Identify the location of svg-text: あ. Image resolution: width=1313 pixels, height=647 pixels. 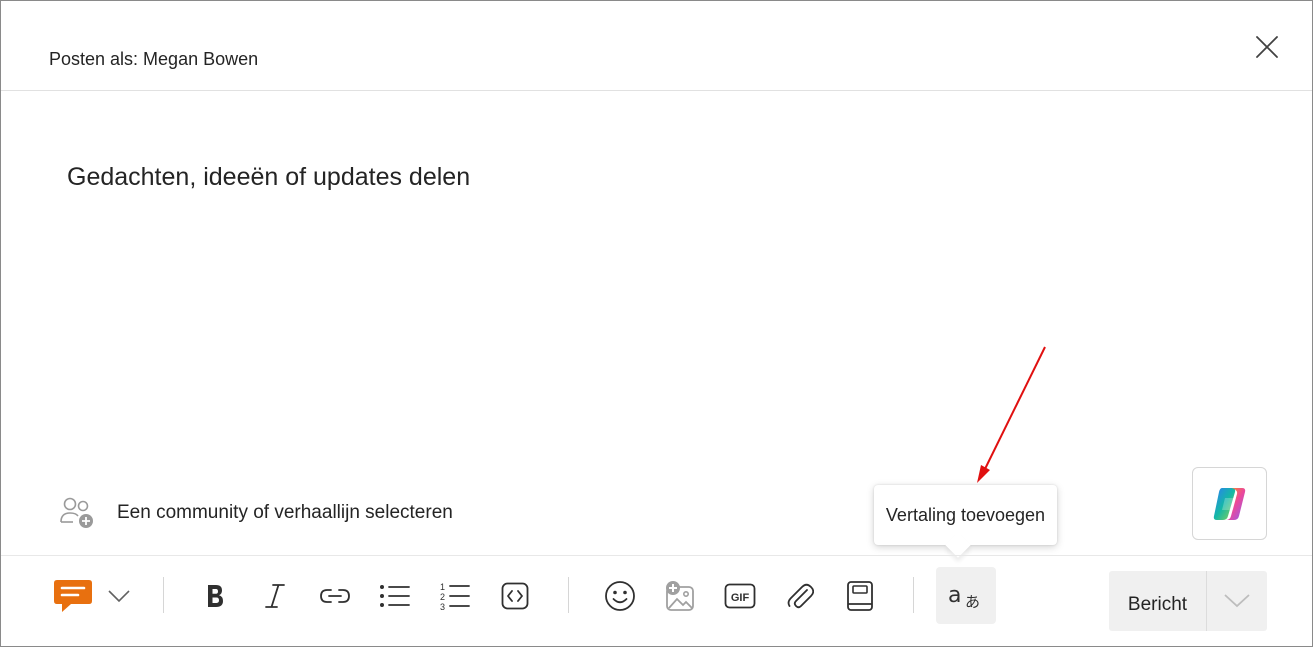
(972, 602).